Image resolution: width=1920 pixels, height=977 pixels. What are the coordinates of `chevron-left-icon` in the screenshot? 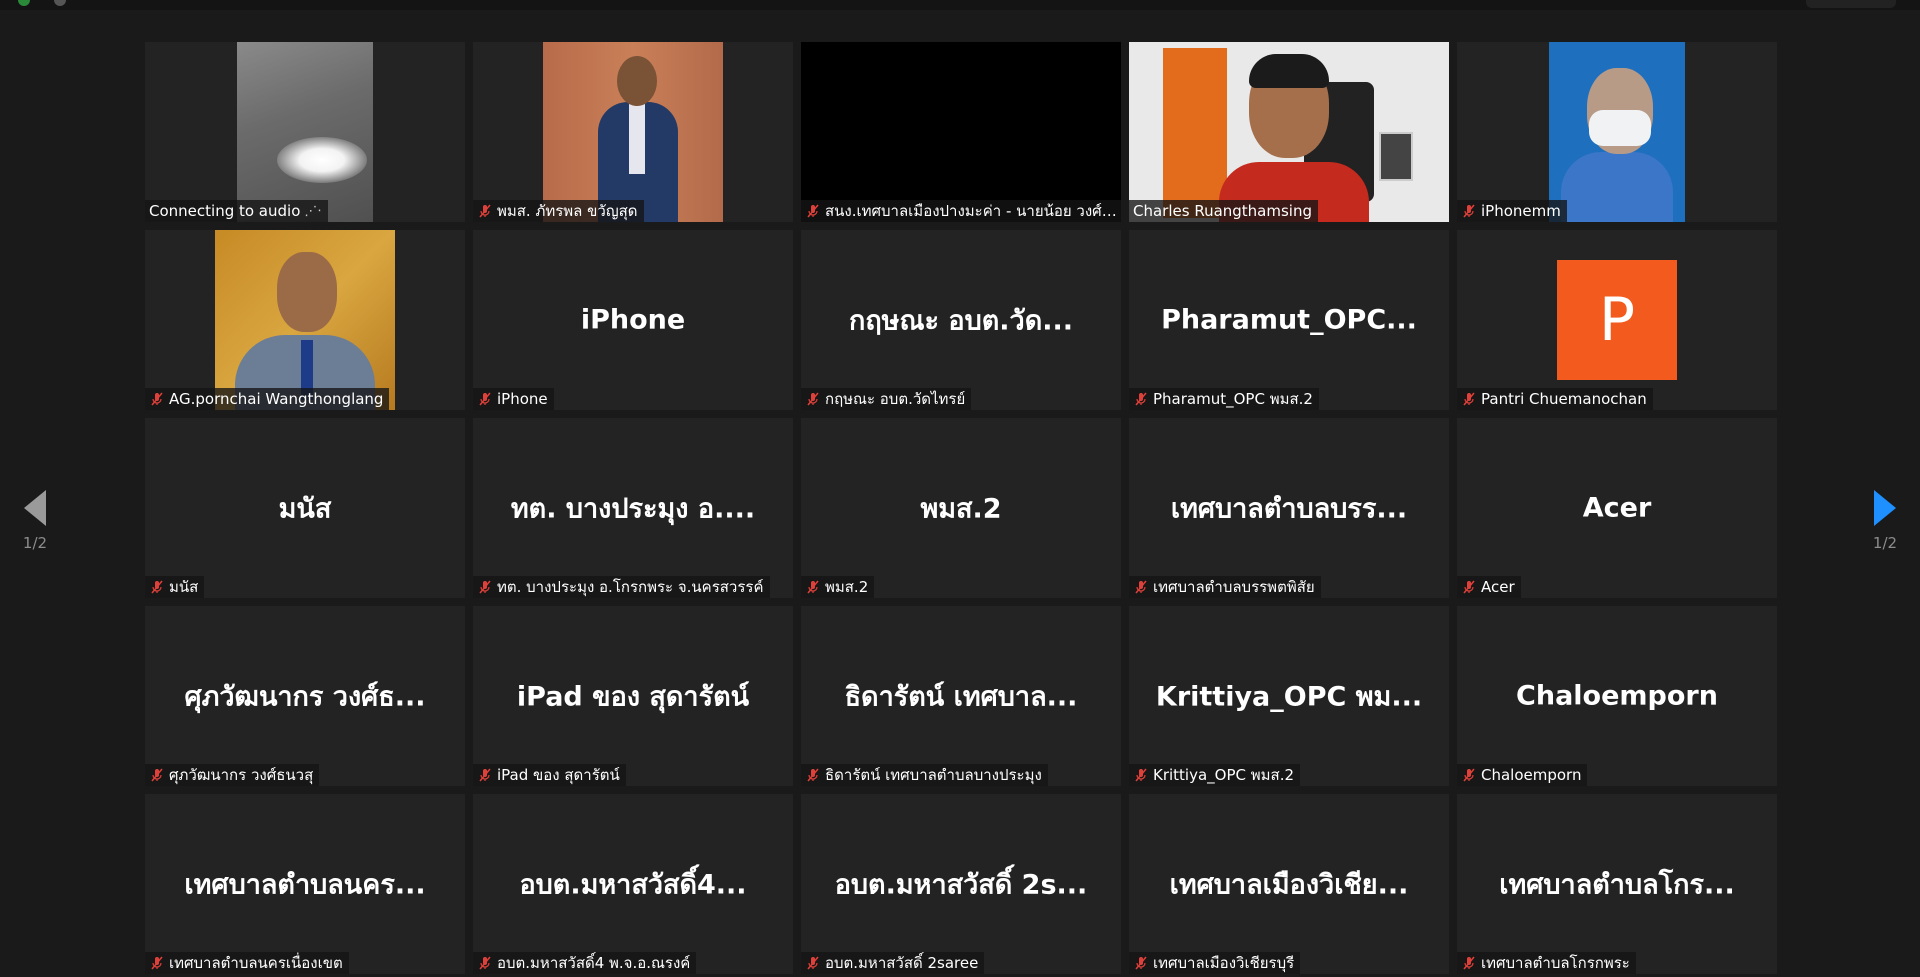 It's located at (35, 508).